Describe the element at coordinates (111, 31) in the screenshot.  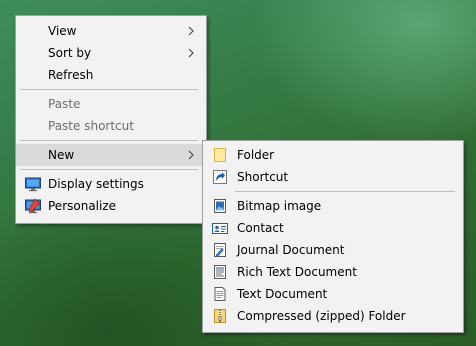
I see `menu-item-view: View` at that location.